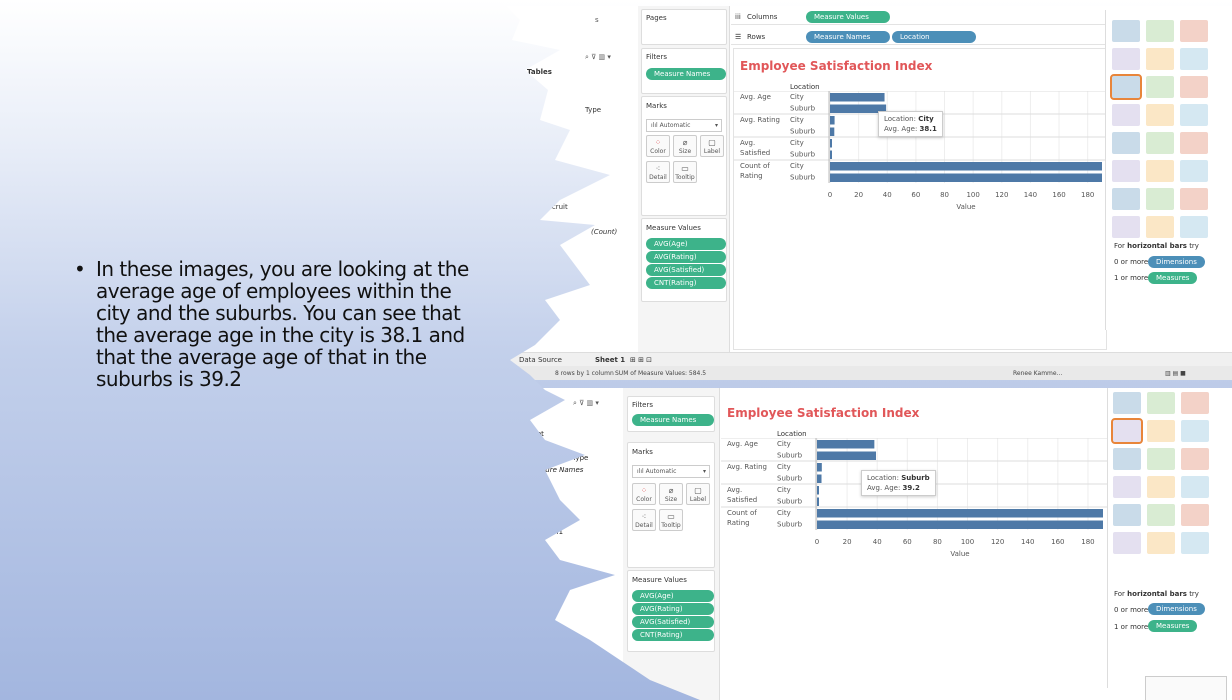 The height and width of the screenshot is (700, 1232). Describe the element at coordinates (944, 195) in the screenshot. I see `x-tick-label: 80` at that location.